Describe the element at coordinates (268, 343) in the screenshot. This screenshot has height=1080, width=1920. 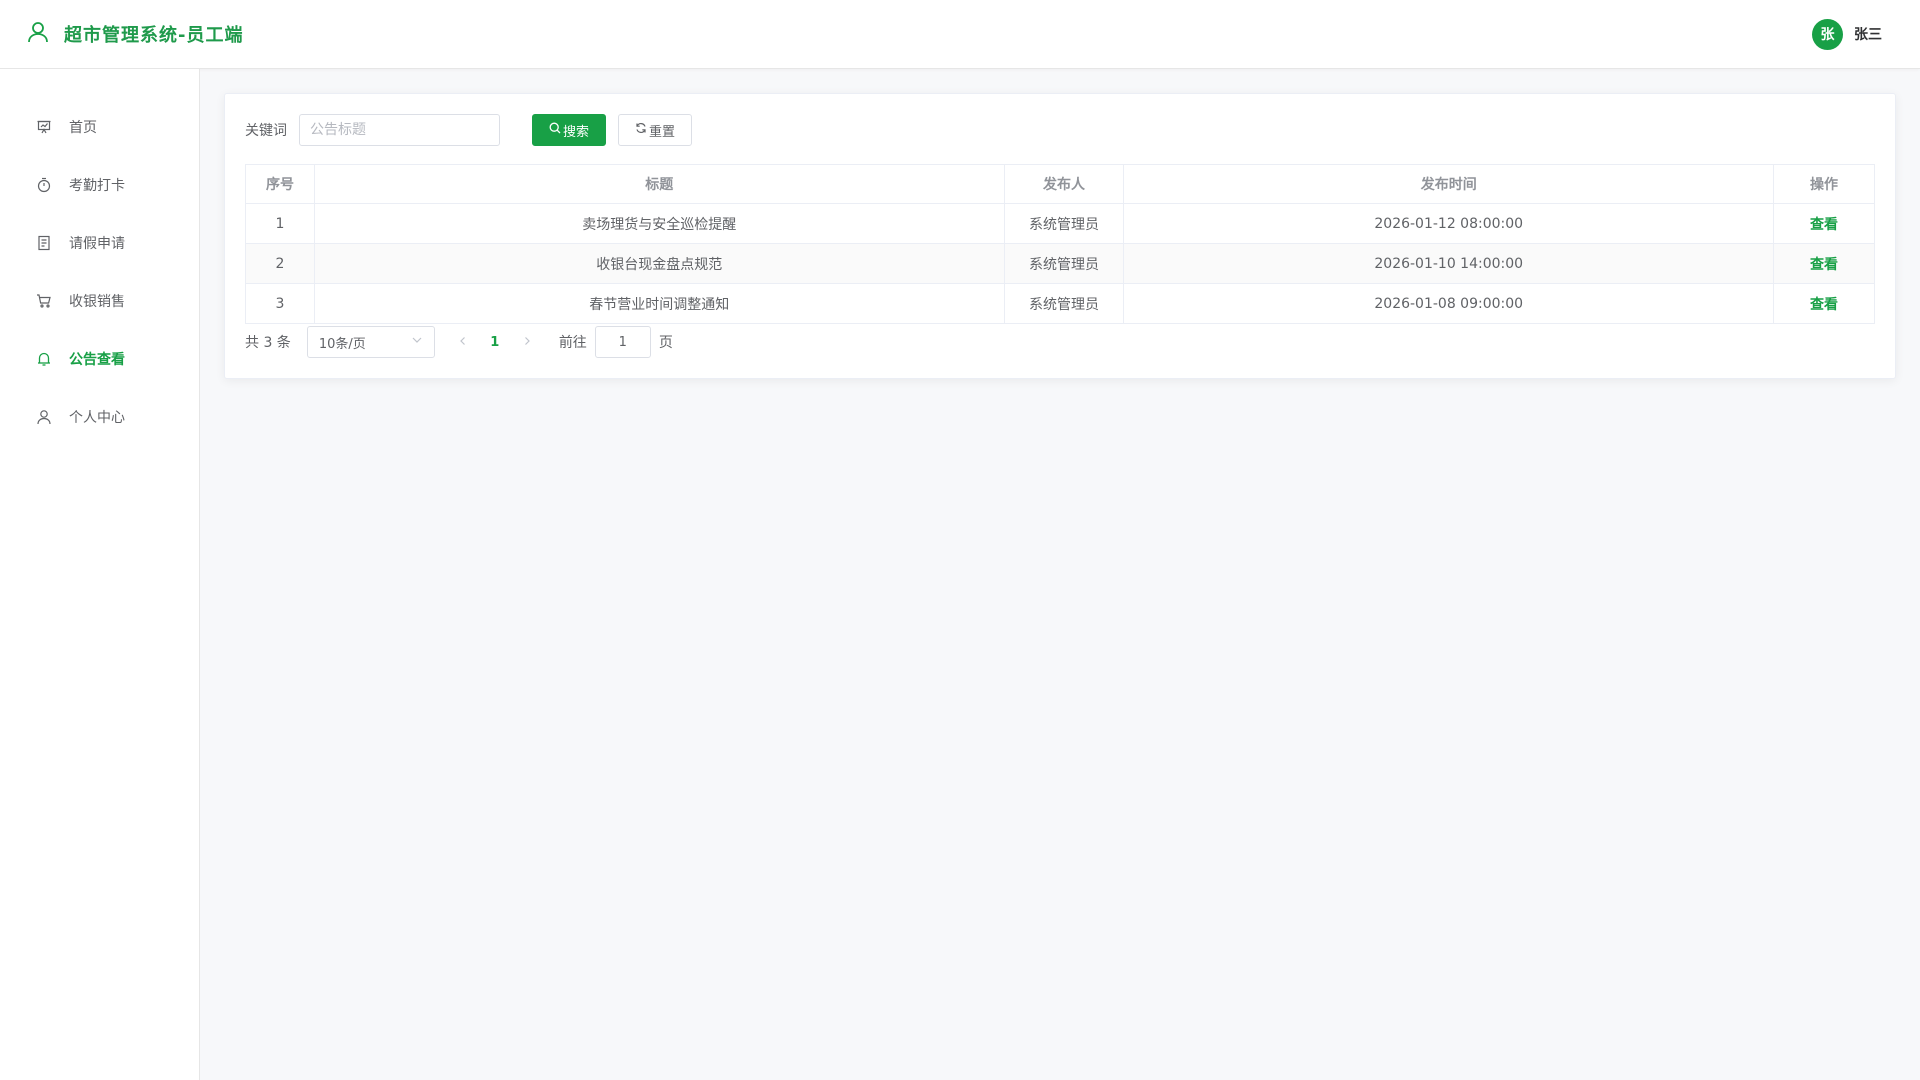
I see `pagination-total: 共 3 条` at that location.